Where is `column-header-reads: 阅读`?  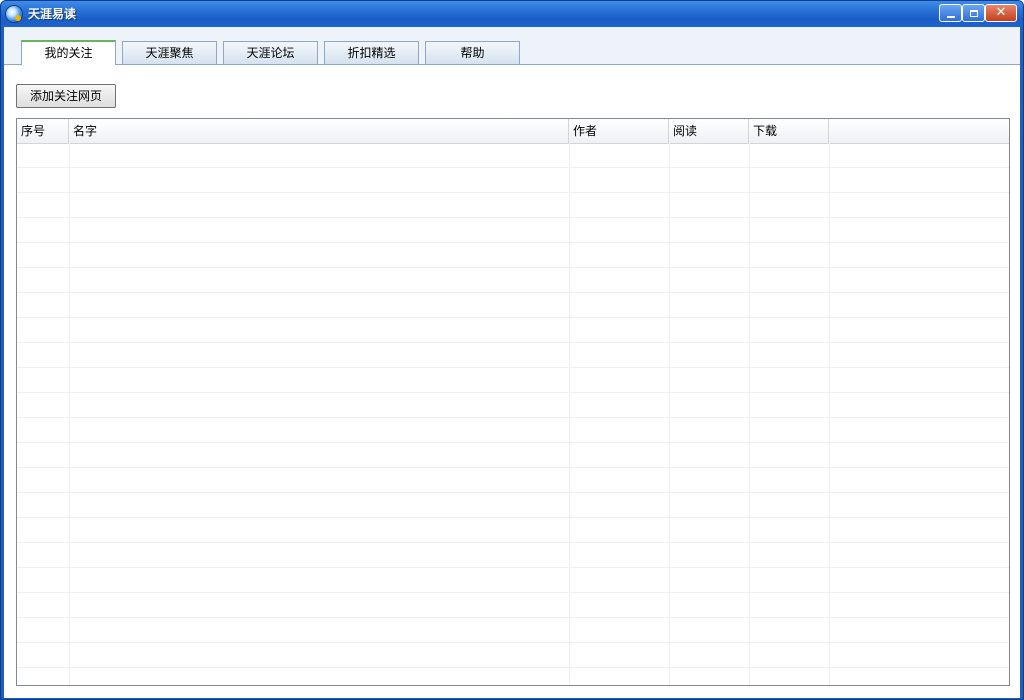 column-header-reads: 阅读 is located at coordinates (709, 131).